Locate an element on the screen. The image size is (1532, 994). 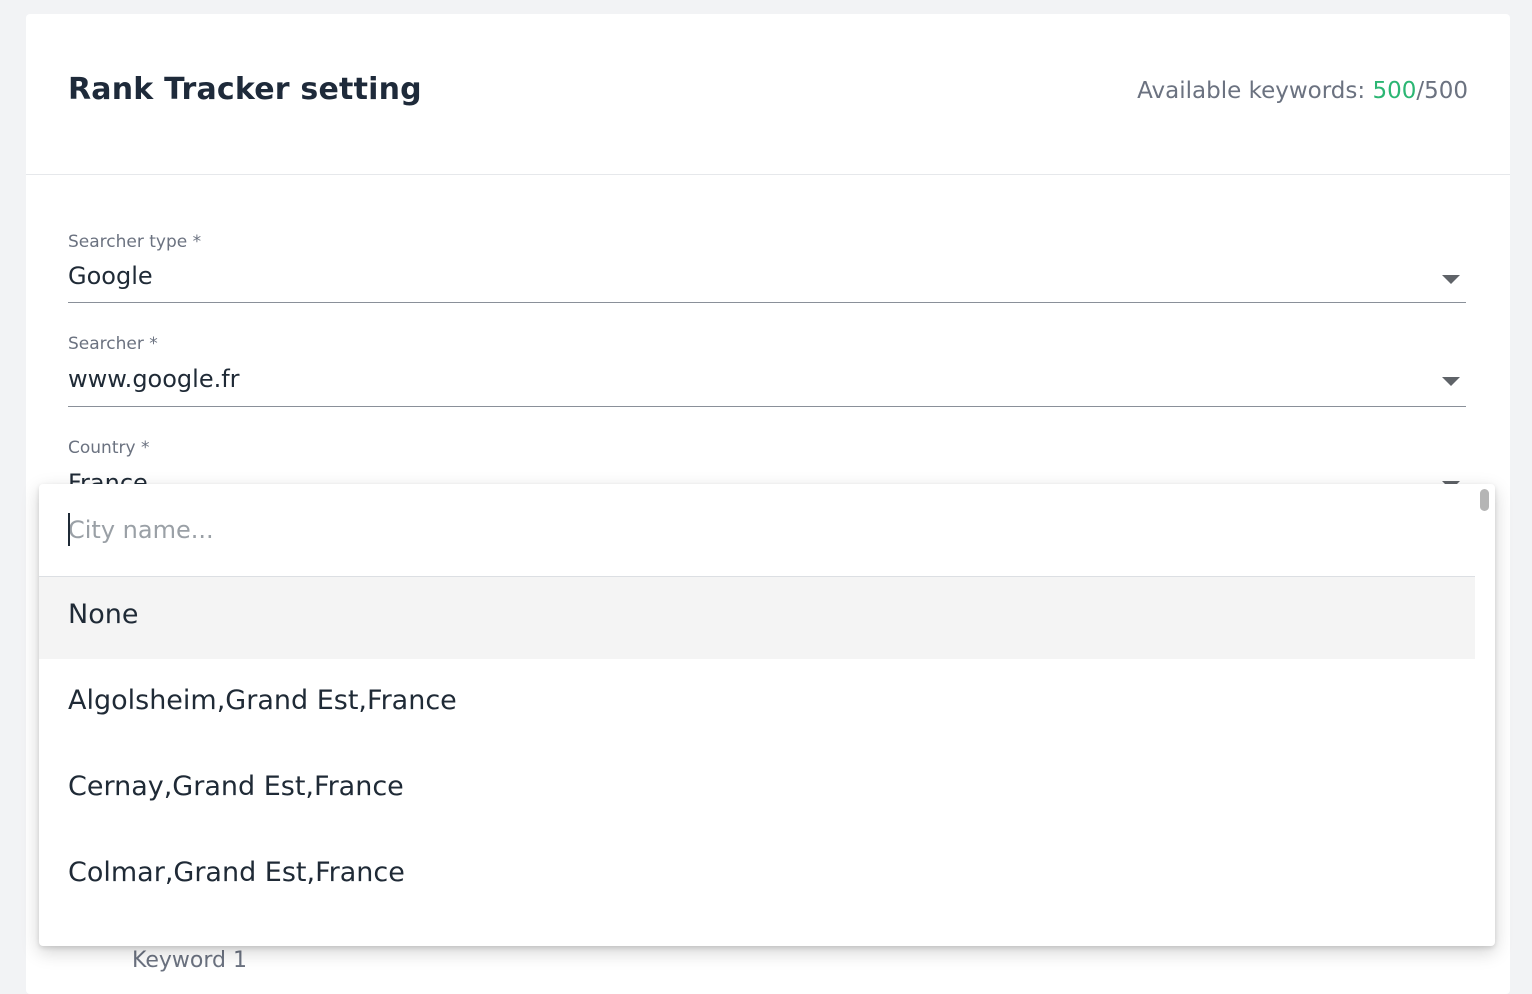
city-search-box is located at coordinates (757, 530).